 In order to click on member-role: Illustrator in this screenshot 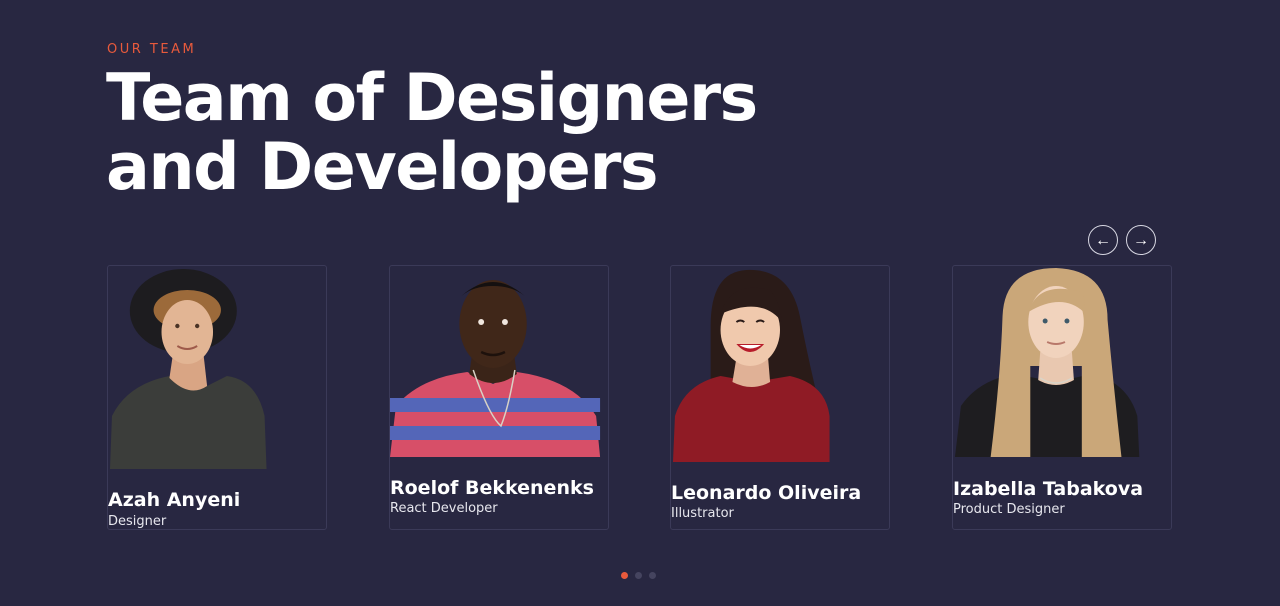, I will do `click(702, 513)`.